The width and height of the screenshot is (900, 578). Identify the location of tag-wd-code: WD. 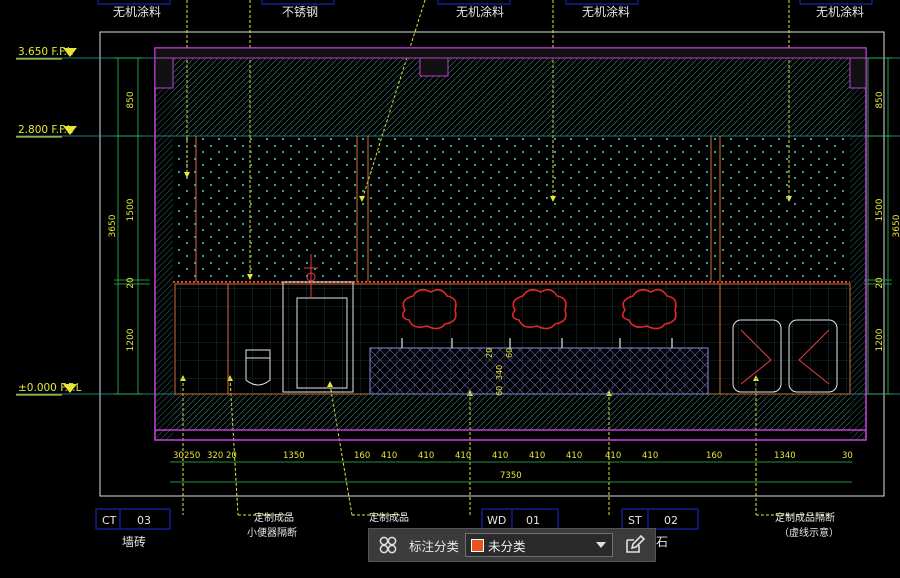
(496, 520).